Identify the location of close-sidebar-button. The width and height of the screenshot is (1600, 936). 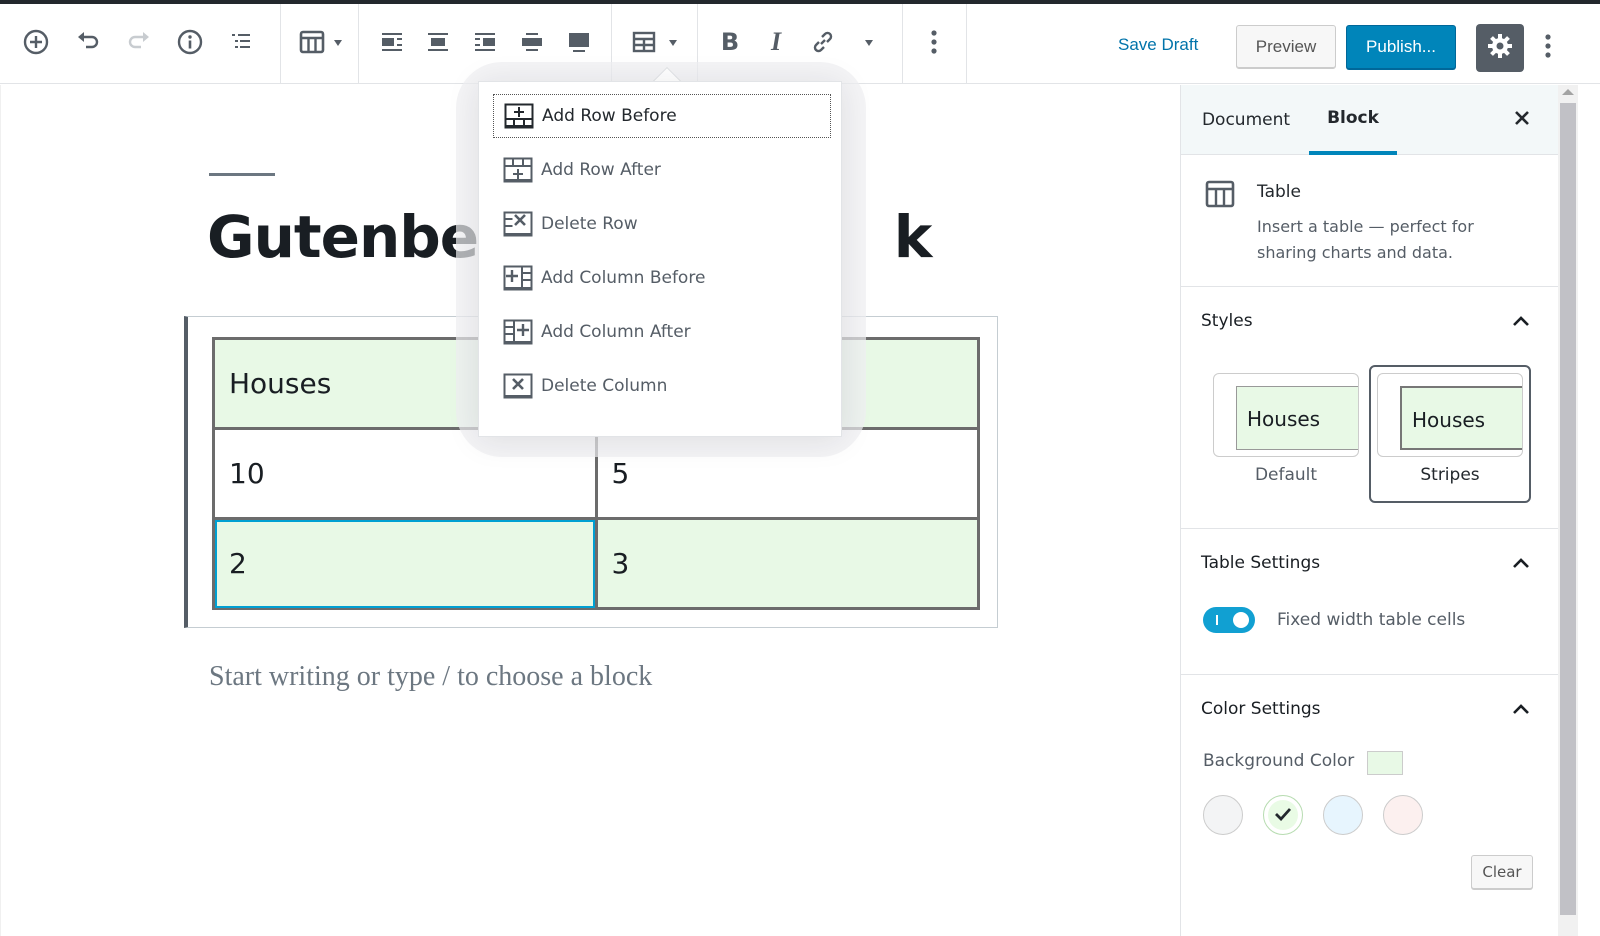
(1522, 120).